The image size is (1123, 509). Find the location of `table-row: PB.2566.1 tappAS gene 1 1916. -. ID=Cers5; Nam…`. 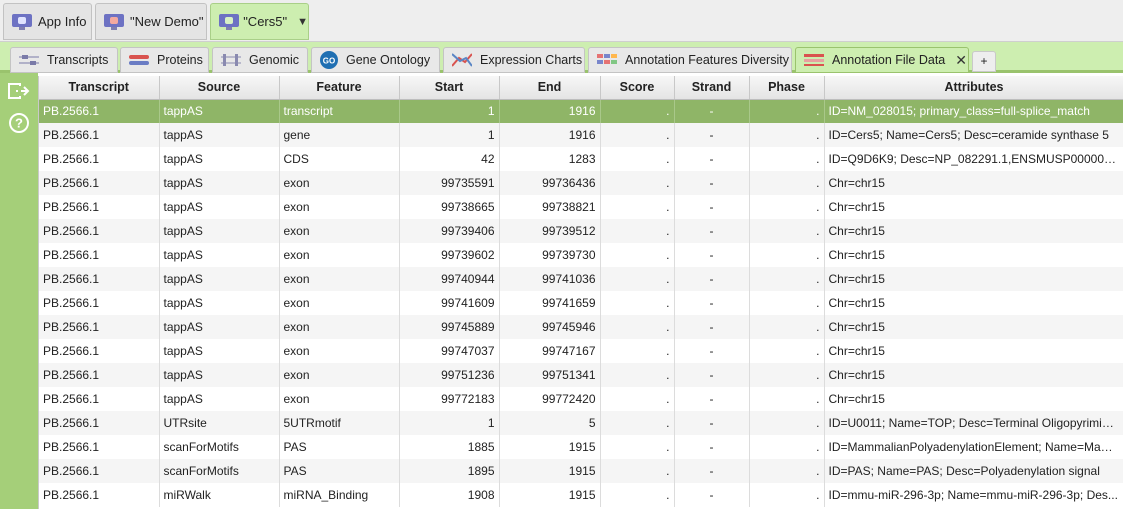

table-row: PB.2566.1 tappAS gene 1 1916. -. ID=Cers5; Nam… is located at coordinates (581, 135).